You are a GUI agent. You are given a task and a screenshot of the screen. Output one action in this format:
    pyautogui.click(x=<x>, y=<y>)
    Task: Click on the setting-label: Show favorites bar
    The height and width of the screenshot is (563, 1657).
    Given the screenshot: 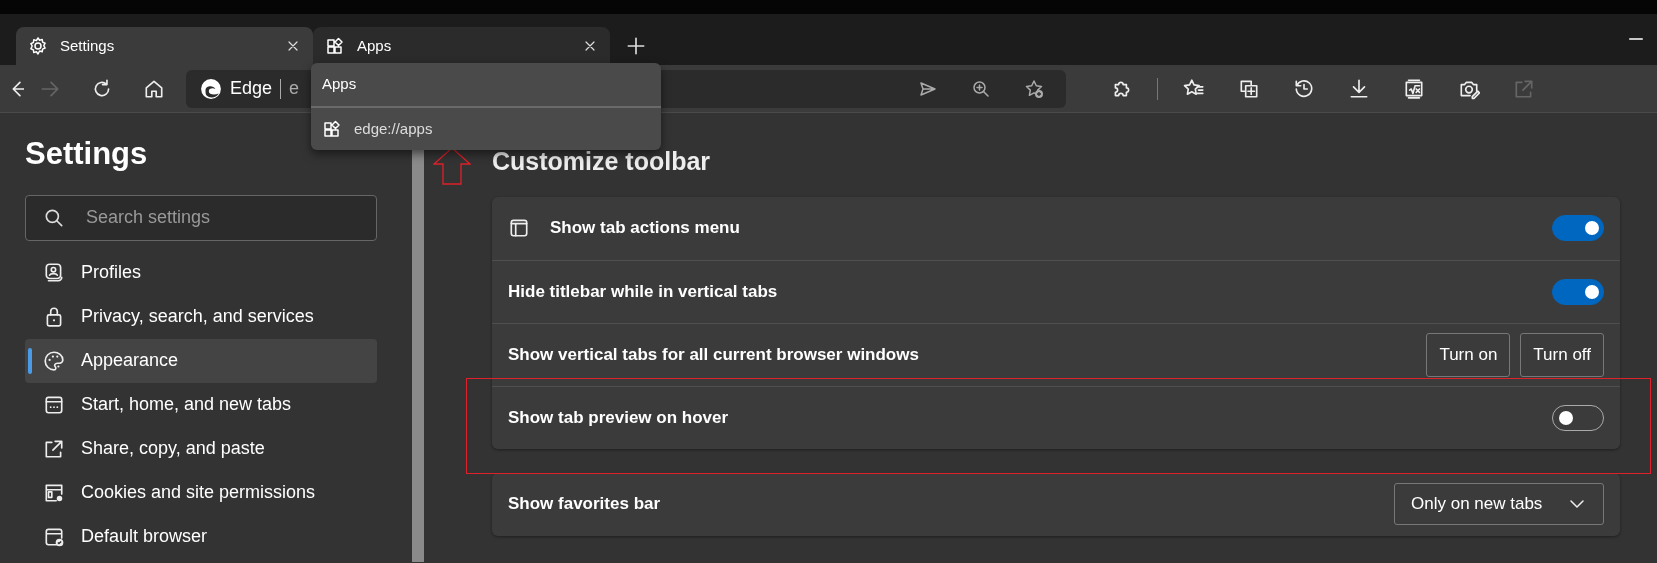 What is the action you would take?
    pyautogui.click(x=585, y=504)
    